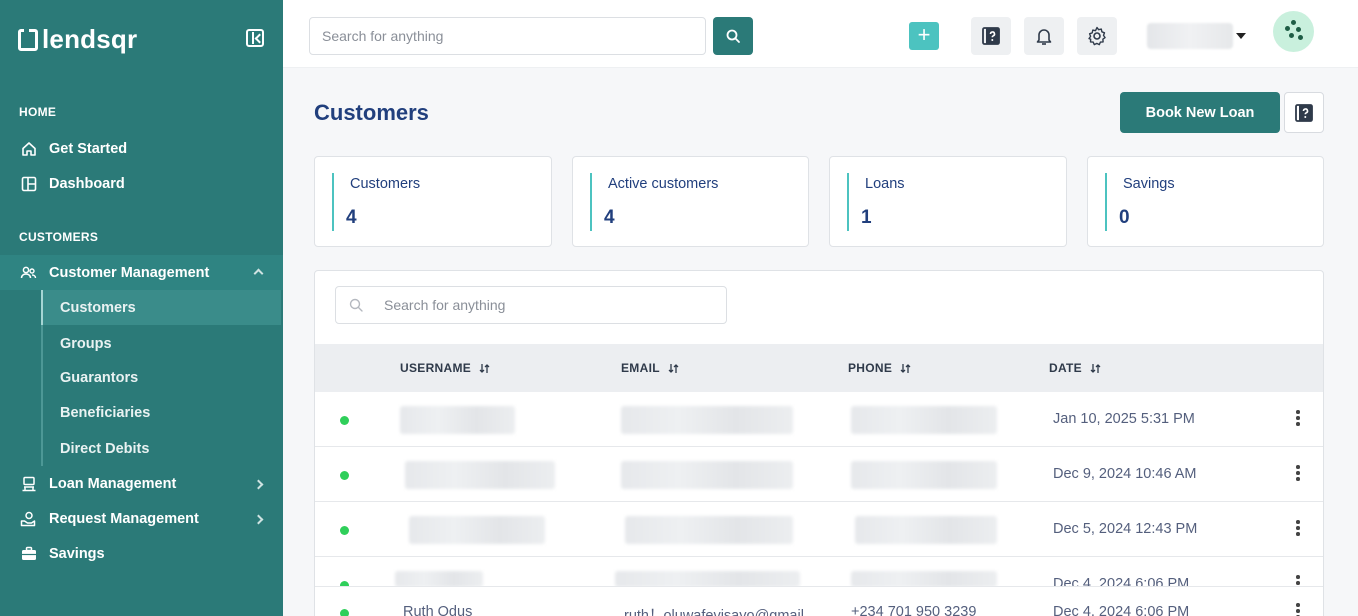  I want to click on user-name-redacted, so click(1190, 36).